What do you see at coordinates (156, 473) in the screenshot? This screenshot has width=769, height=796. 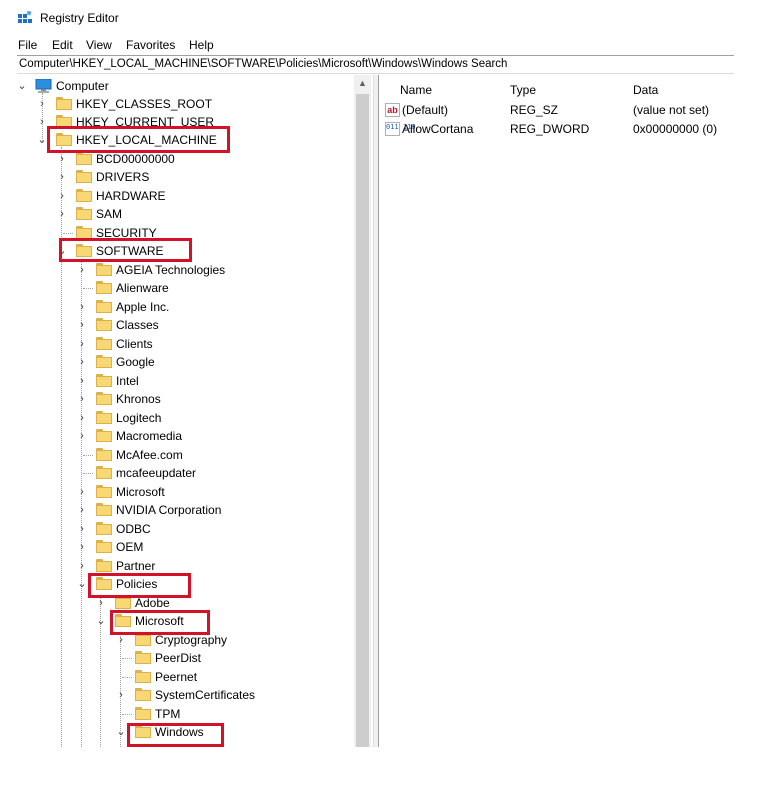 I see `tree-label: mcafeeupdater` at bounding box center [156, 473].